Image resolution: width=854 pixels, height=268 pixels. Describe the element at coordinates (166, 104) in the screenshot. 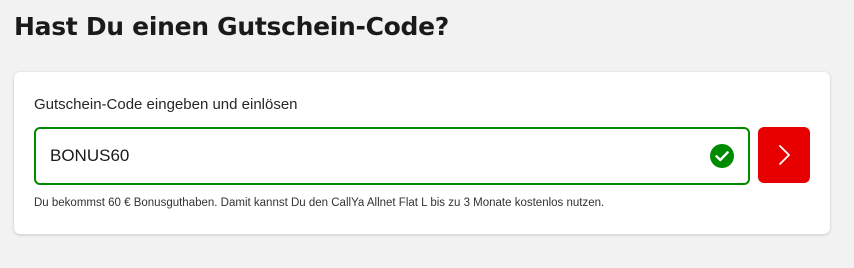

I see `voucher-code-label: Gutschein-Code eingeben und einlösen` at that location.